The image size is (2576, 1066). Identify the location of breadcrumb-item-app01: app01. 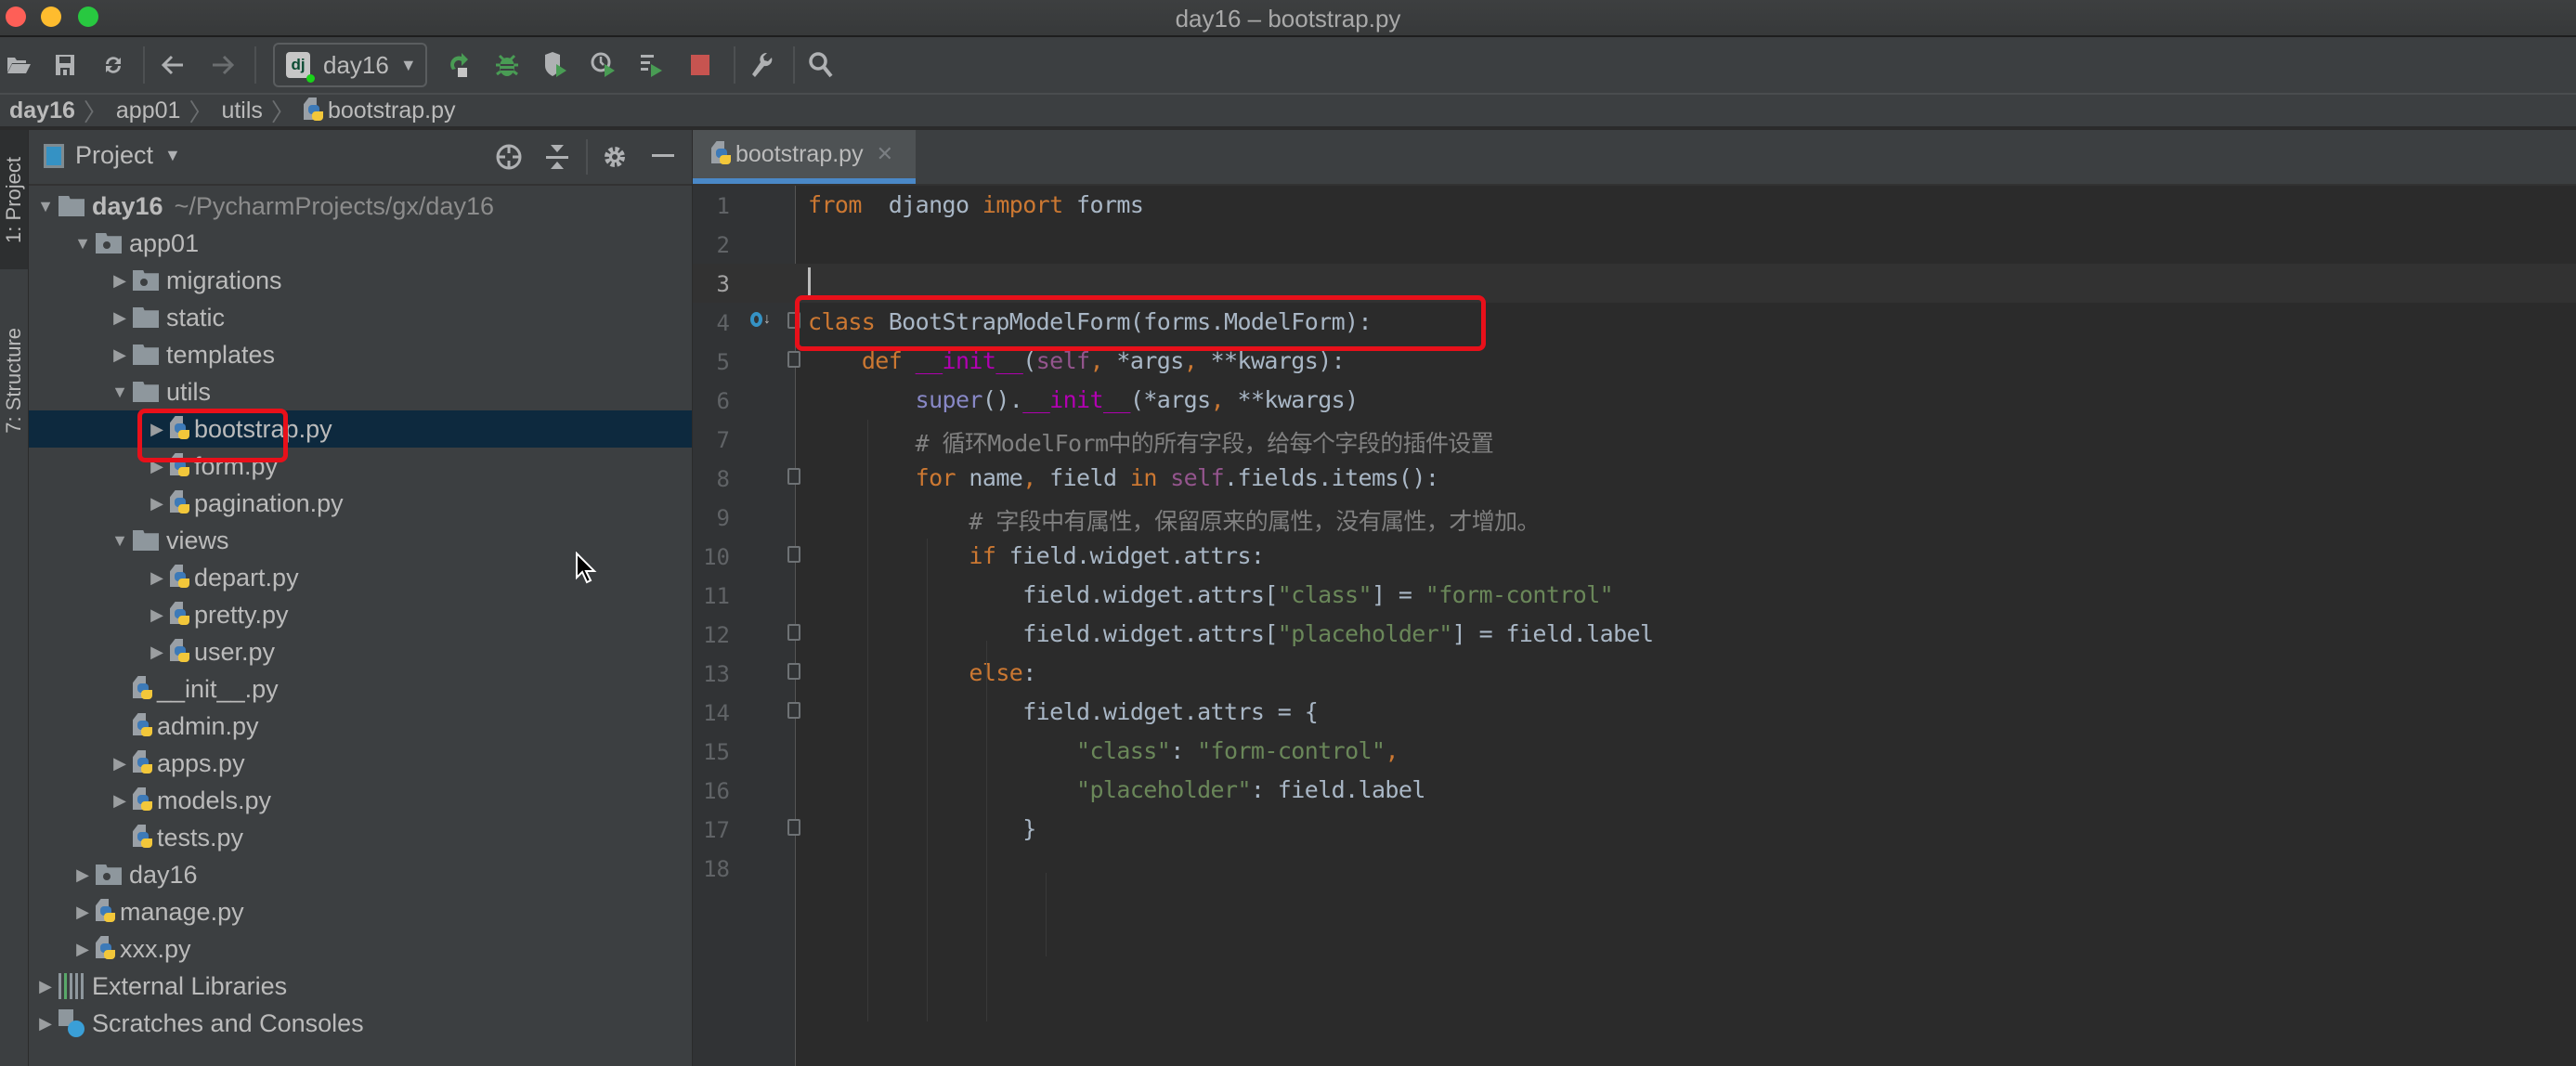
(148, 111).